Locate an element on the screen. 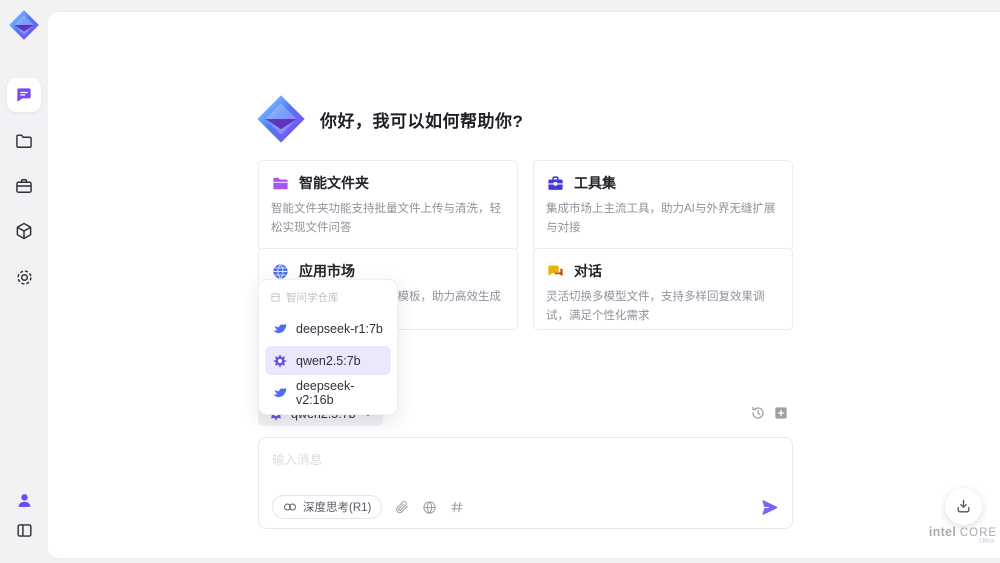 Image resolution: width=1000 pixels, height=563 pixels. chat-bubble-icon is located at coordinates (24, 95).